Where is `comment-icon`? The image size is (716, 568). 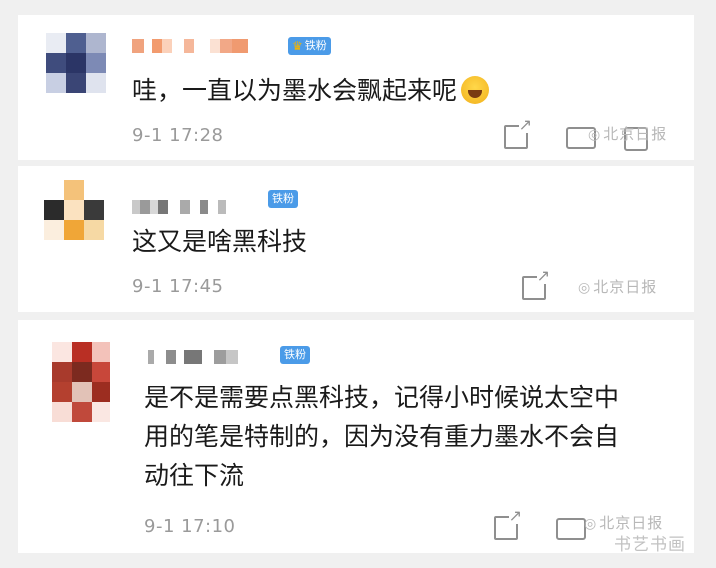
comment-icon is located at coordinates (571, 529).